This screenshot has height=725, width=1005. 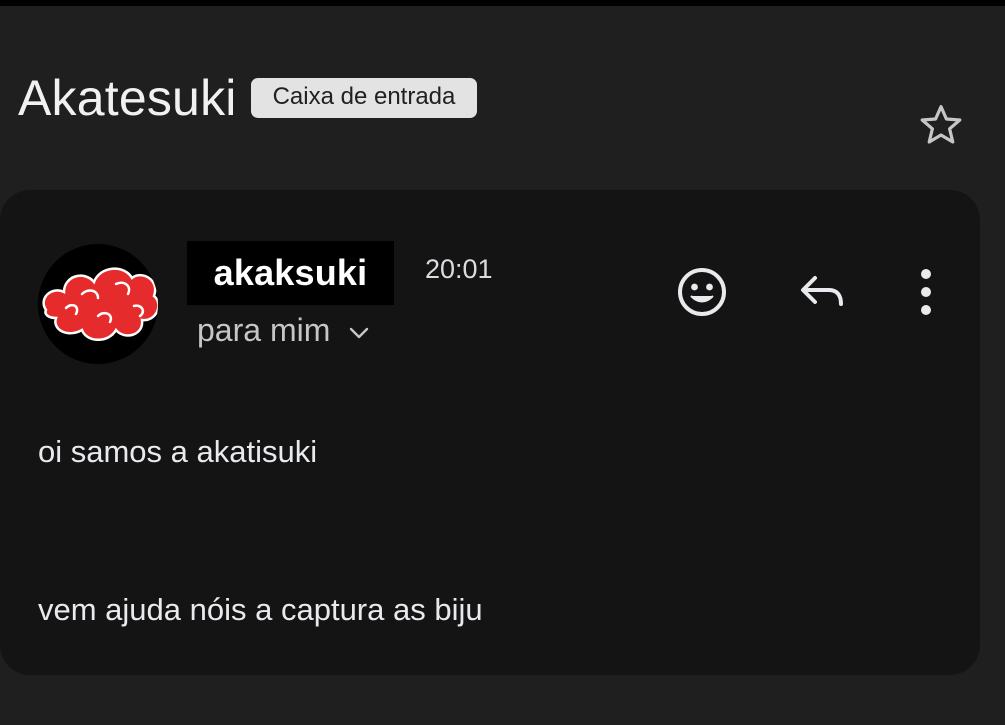 What do you see at coordinates (178, 451) in the screenshot?
I see `message-body-line: oi samos a akatisuki` at bounding box center [178, 451].